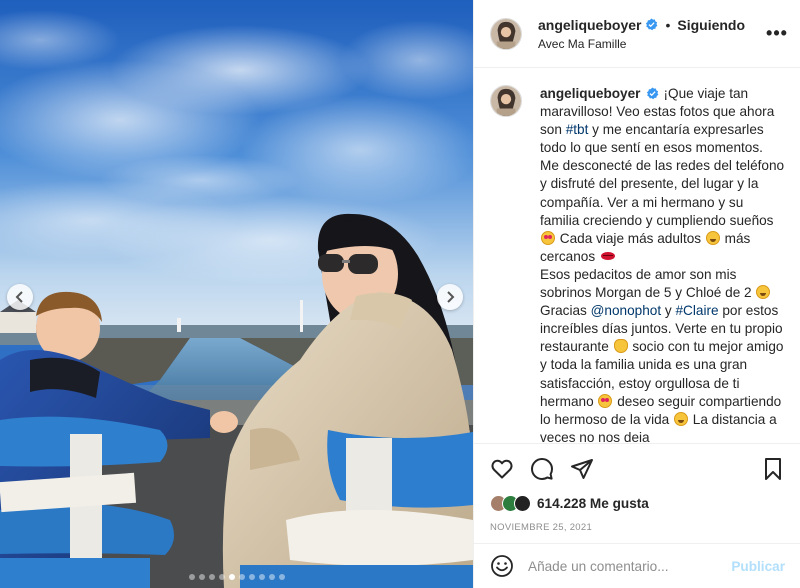  I want to click on author-avatar, so click(506, 33).